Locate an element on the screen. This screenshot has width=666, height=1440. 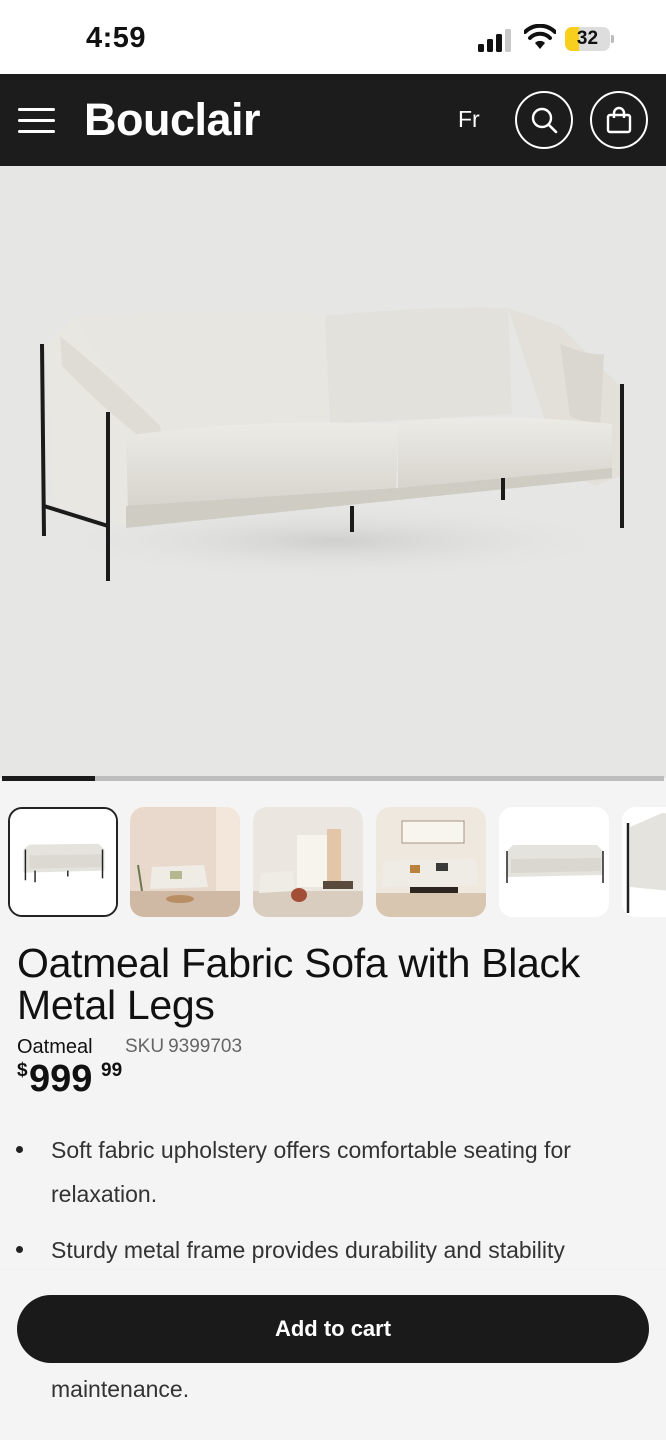
sticky-add-to-cart-bar: Add to cart is located at coordinates (333, 1329).